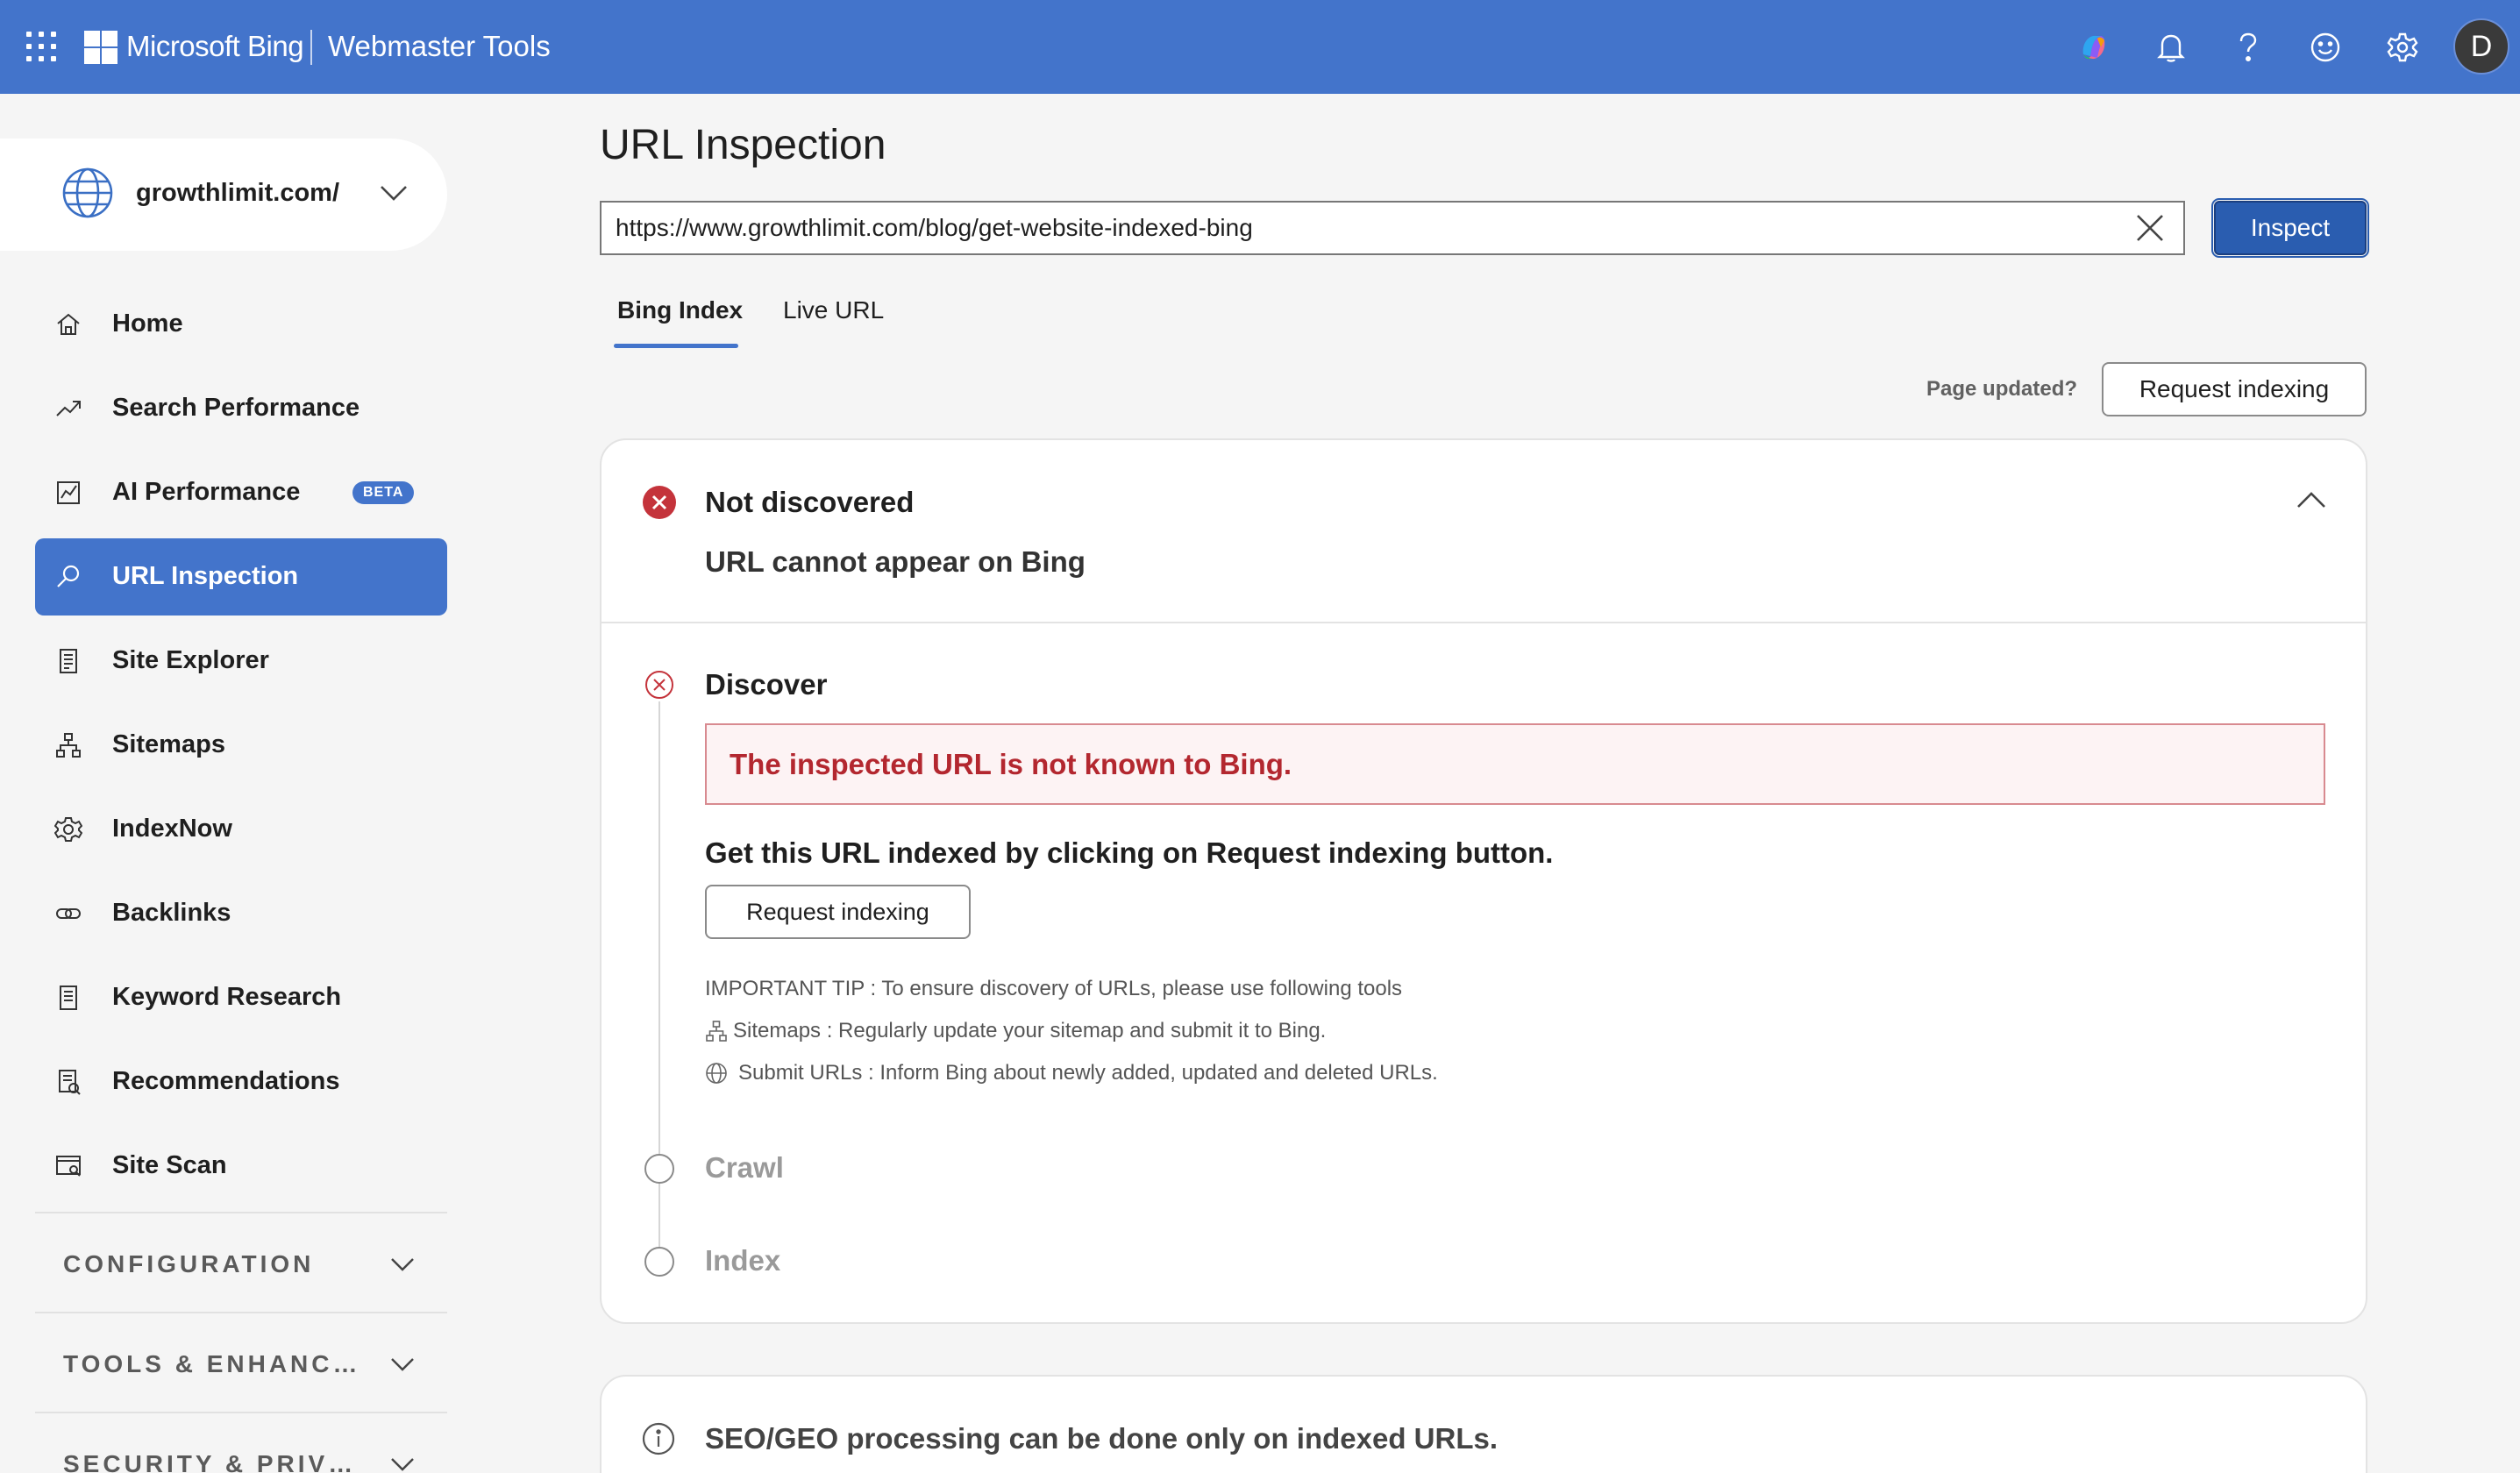 This screenshot has height=1473, width=2520. I want to click on step-discover: Discover, so click(766, 684).